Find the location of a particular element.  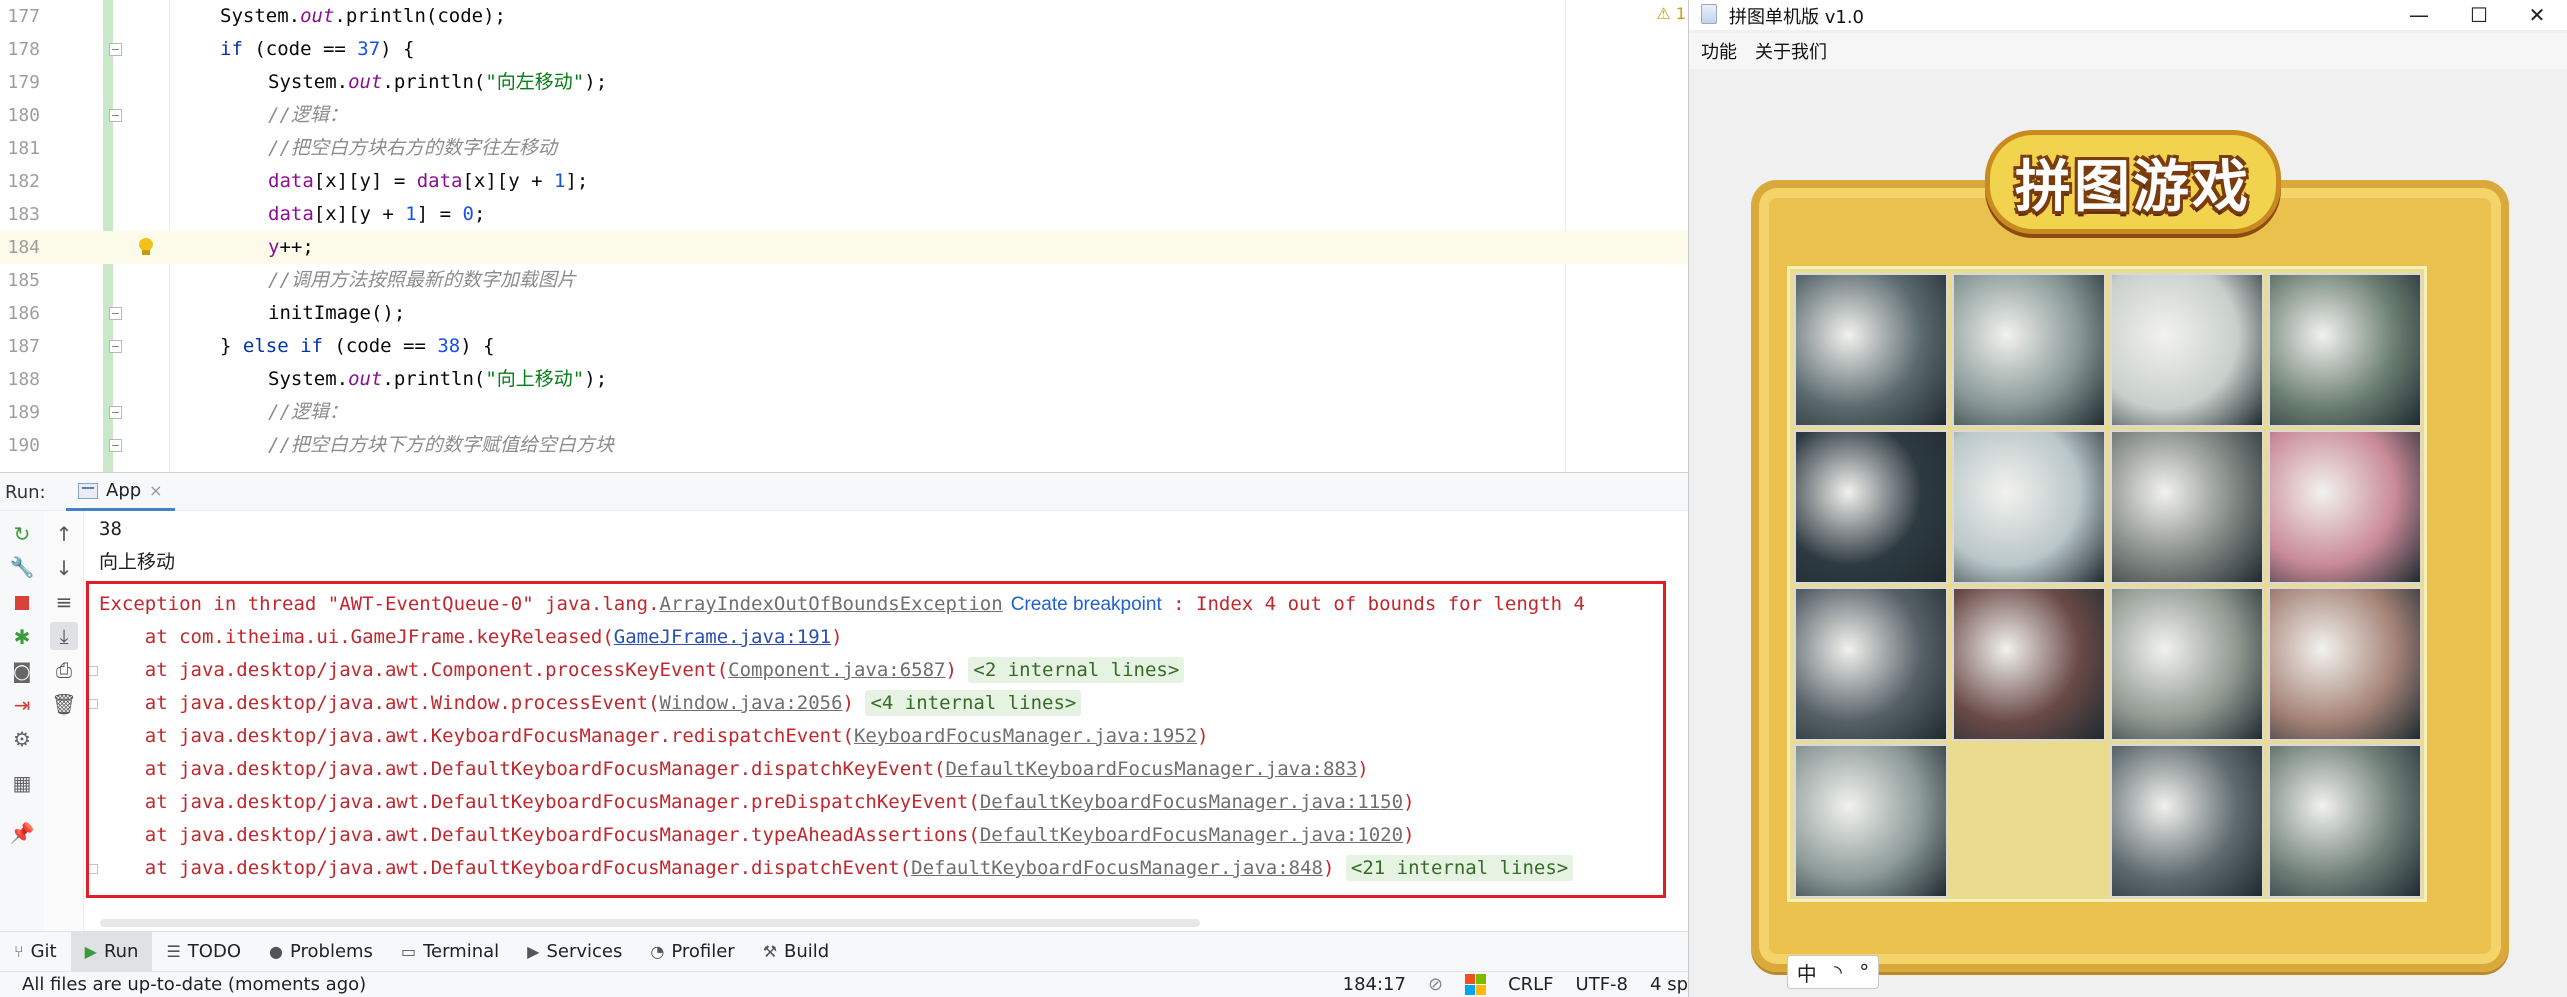

code-text: //逻辑： is located at coordinates (308, 412).